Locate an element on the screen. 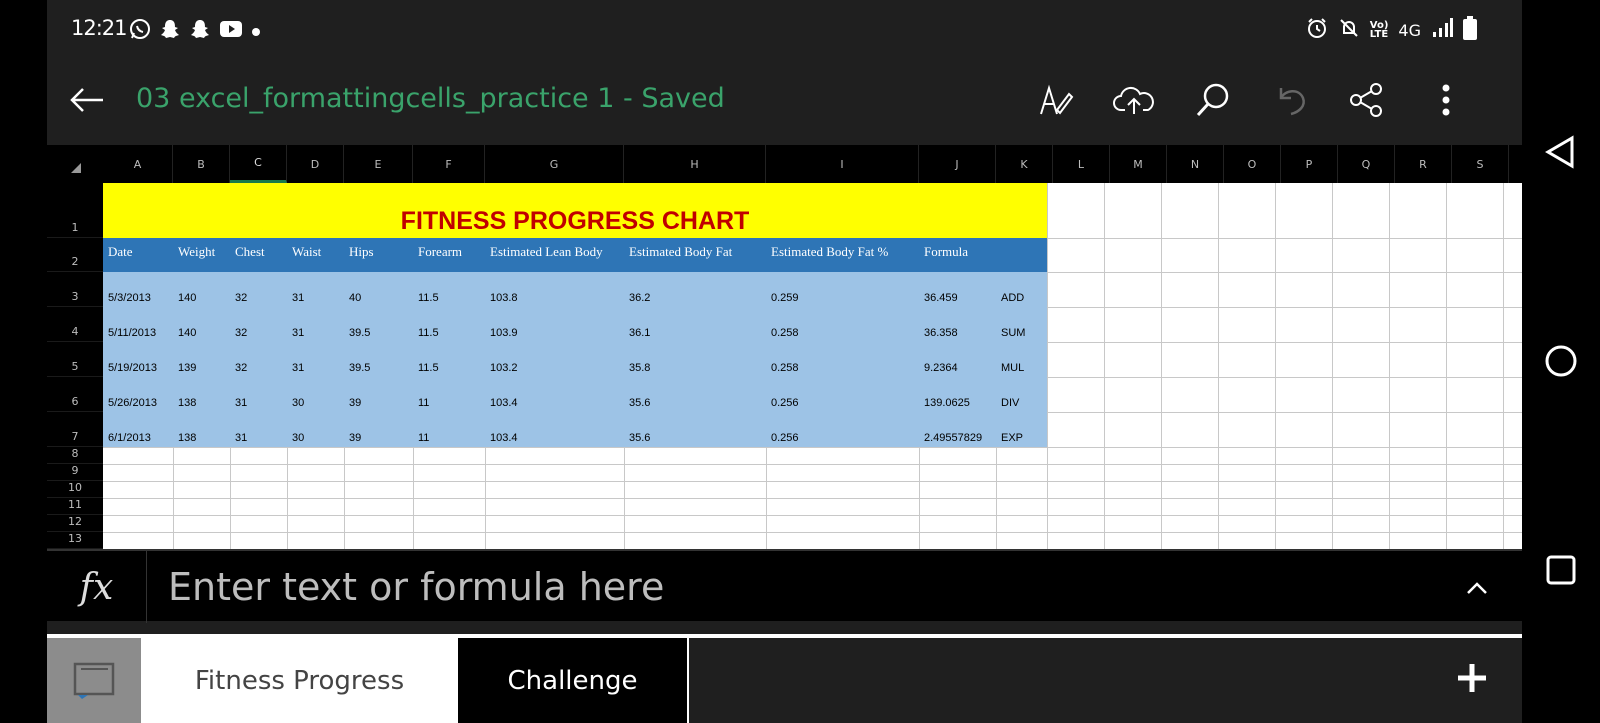 The image size is (1600, 723). row-header: 5 is located at coordinates (75, 359).